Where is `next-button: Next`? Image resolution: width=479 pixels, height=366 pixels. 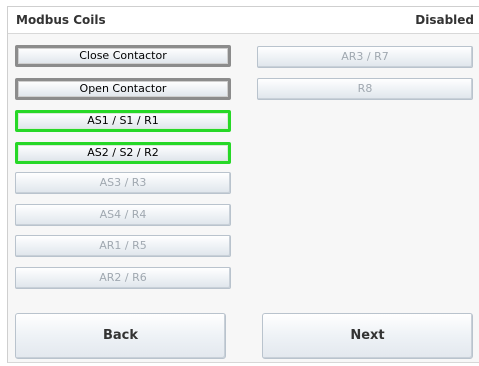
next-button: Next is located at coordinates (367, 336).